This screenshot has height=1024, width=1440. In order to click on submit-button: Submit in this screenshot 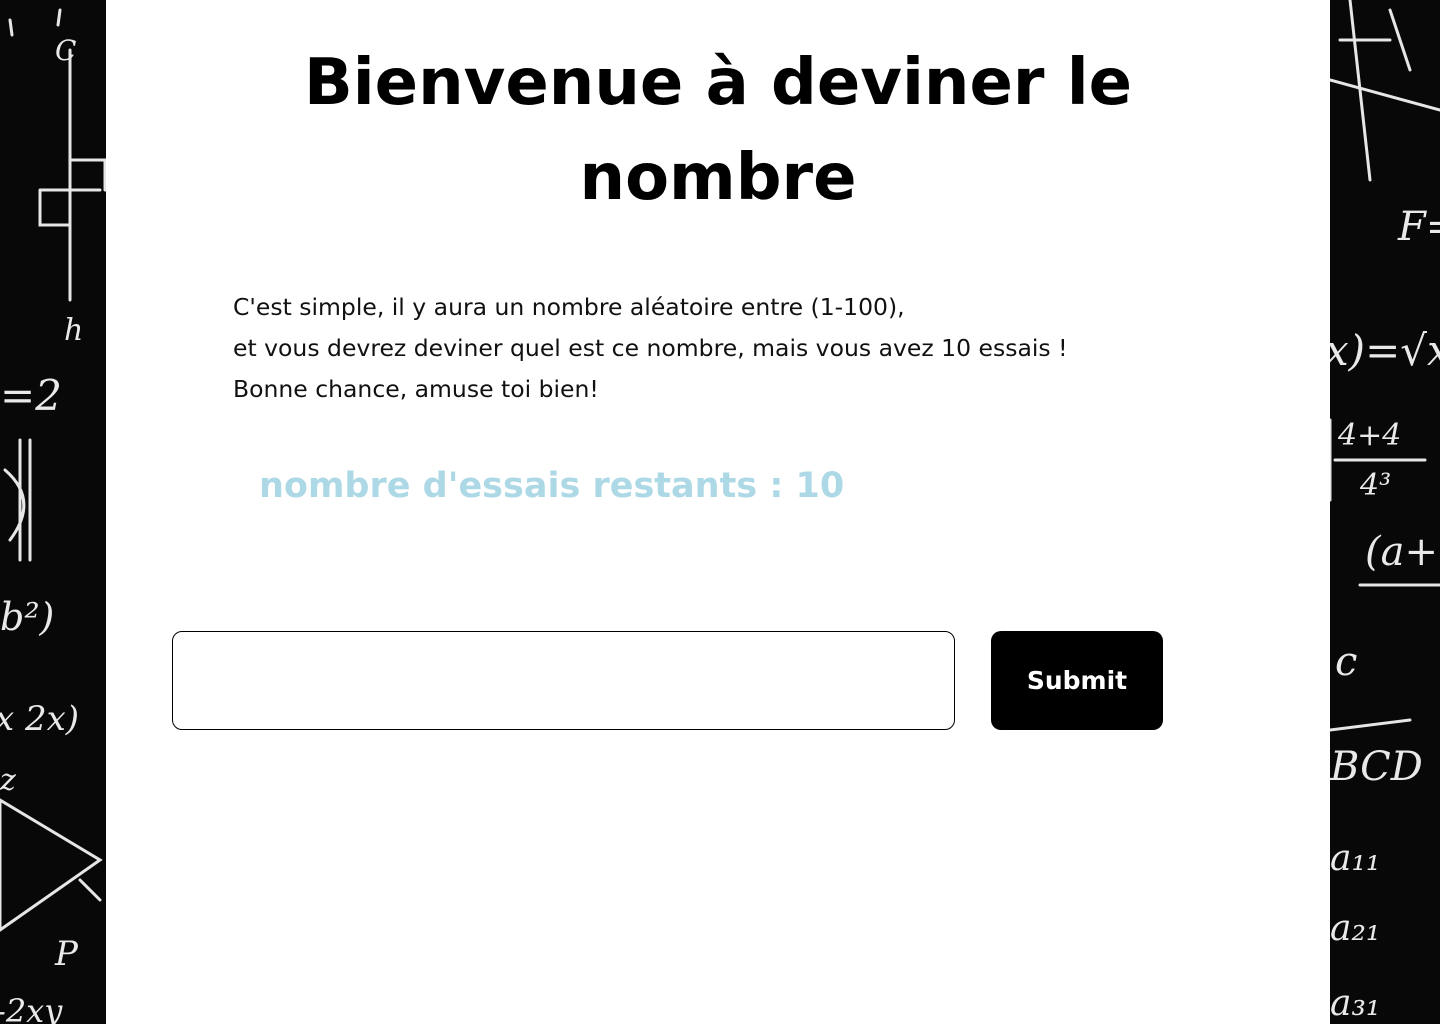, I will do `click(1077, 680)`.